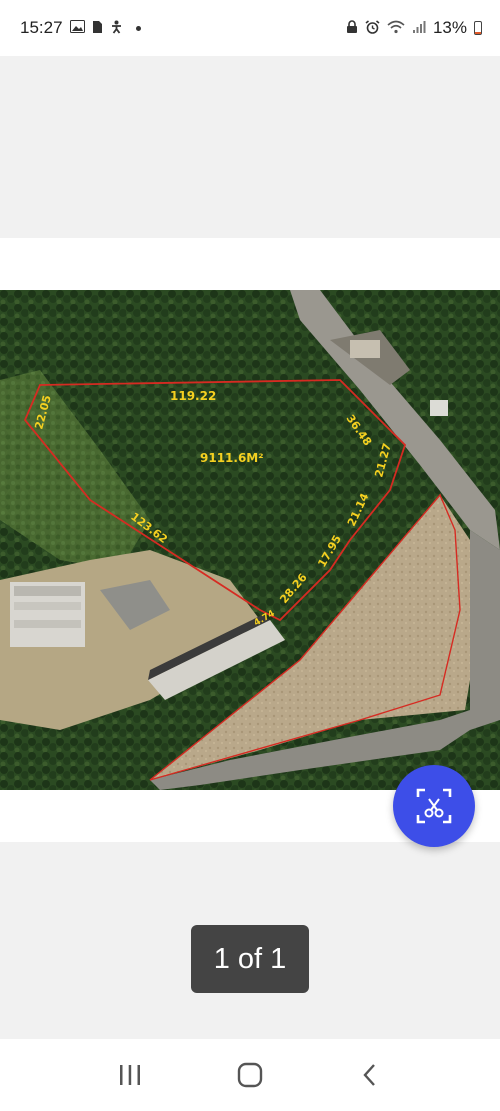  I want to click on gallery-icon, so click(77, 28).